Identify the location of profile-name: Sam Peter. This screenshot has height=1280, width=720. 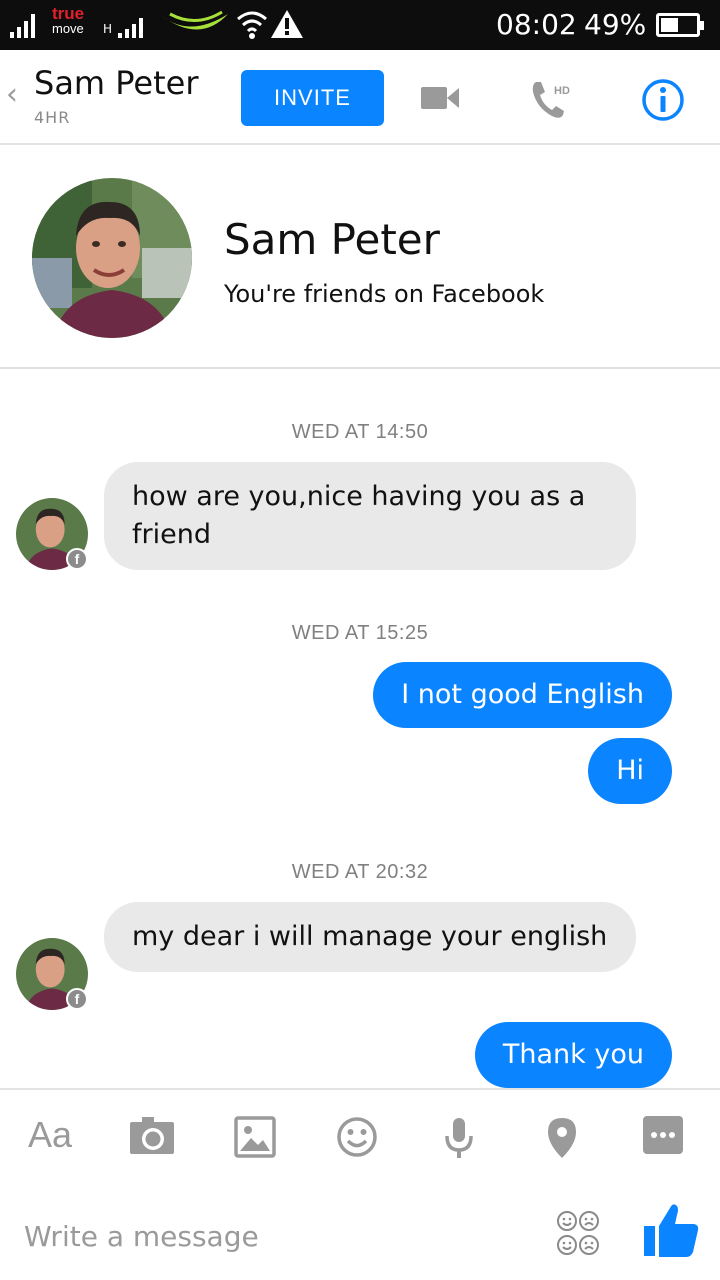
(332, 239).